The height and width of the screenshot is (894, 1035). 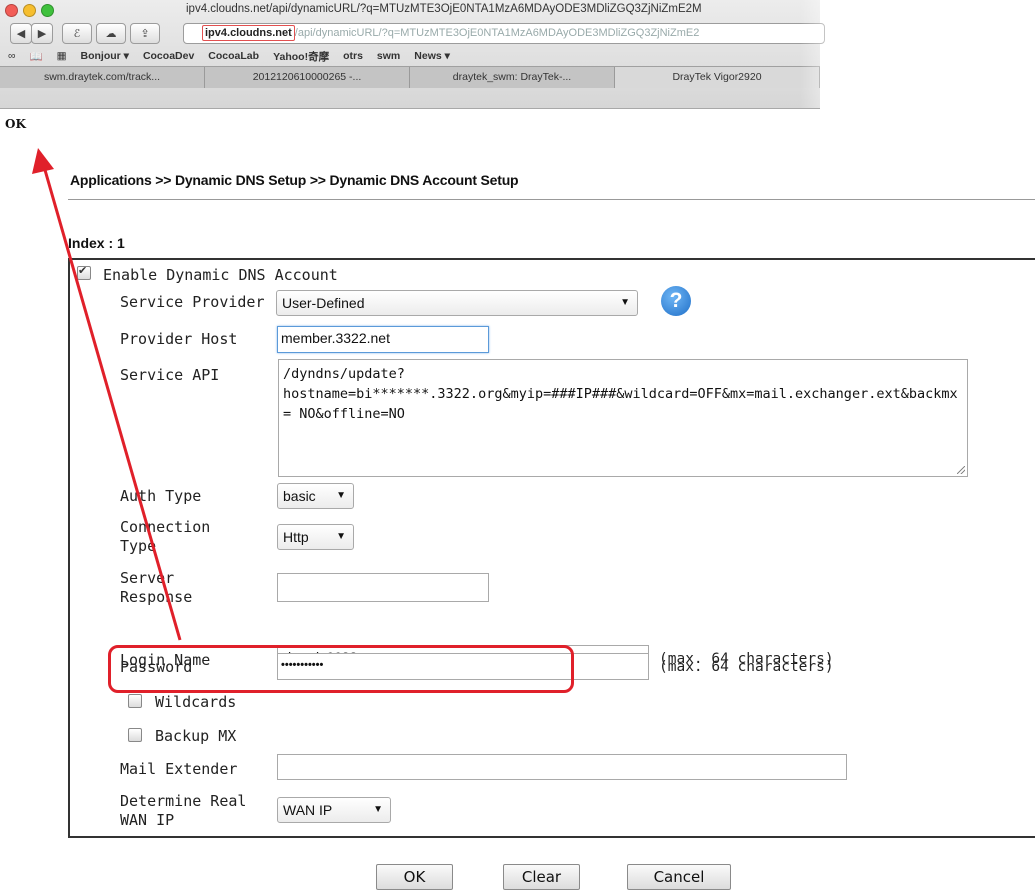 I want to click on annotation-arrowhead-icon, so click(x=43, y=161).